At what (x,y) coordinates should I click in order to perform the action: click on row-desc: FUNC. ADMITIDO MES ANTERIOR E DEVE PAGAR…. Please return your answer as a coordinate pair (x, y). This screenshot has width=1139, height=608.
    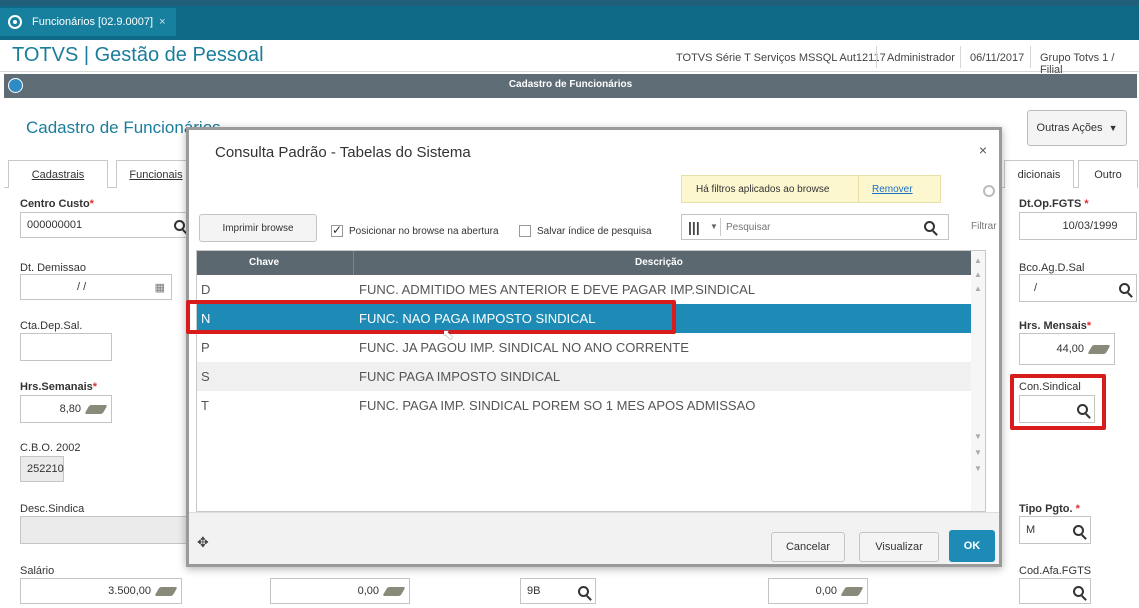
    Looking at the image, I should click on (557, 289).